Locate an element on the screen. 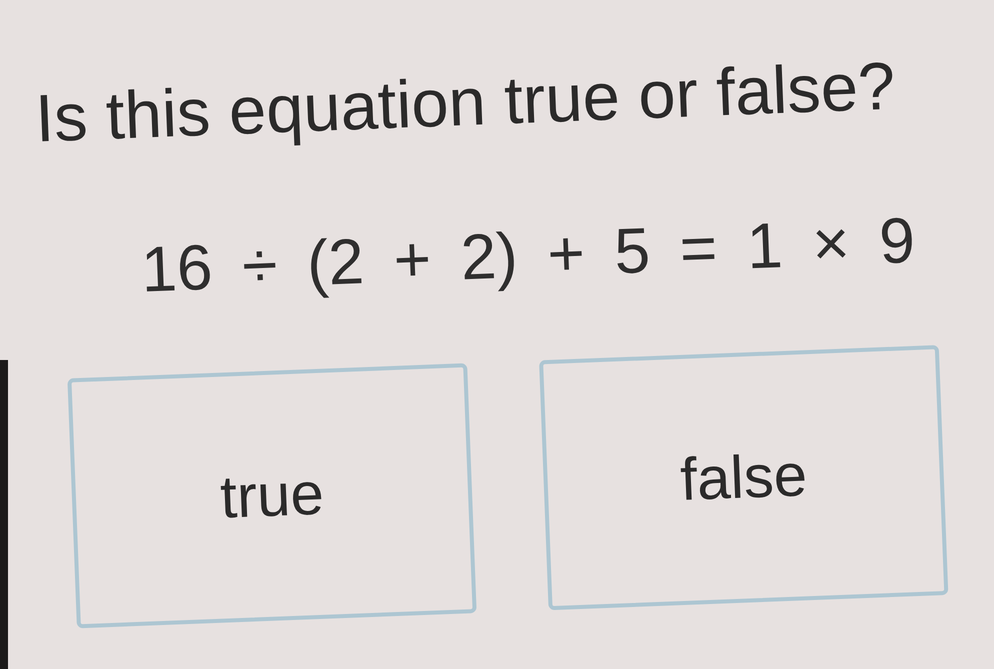  equation-text: 16 ÷ (2 + 2) + 5 = 1 × 9 is located at coordinates (528, 255).